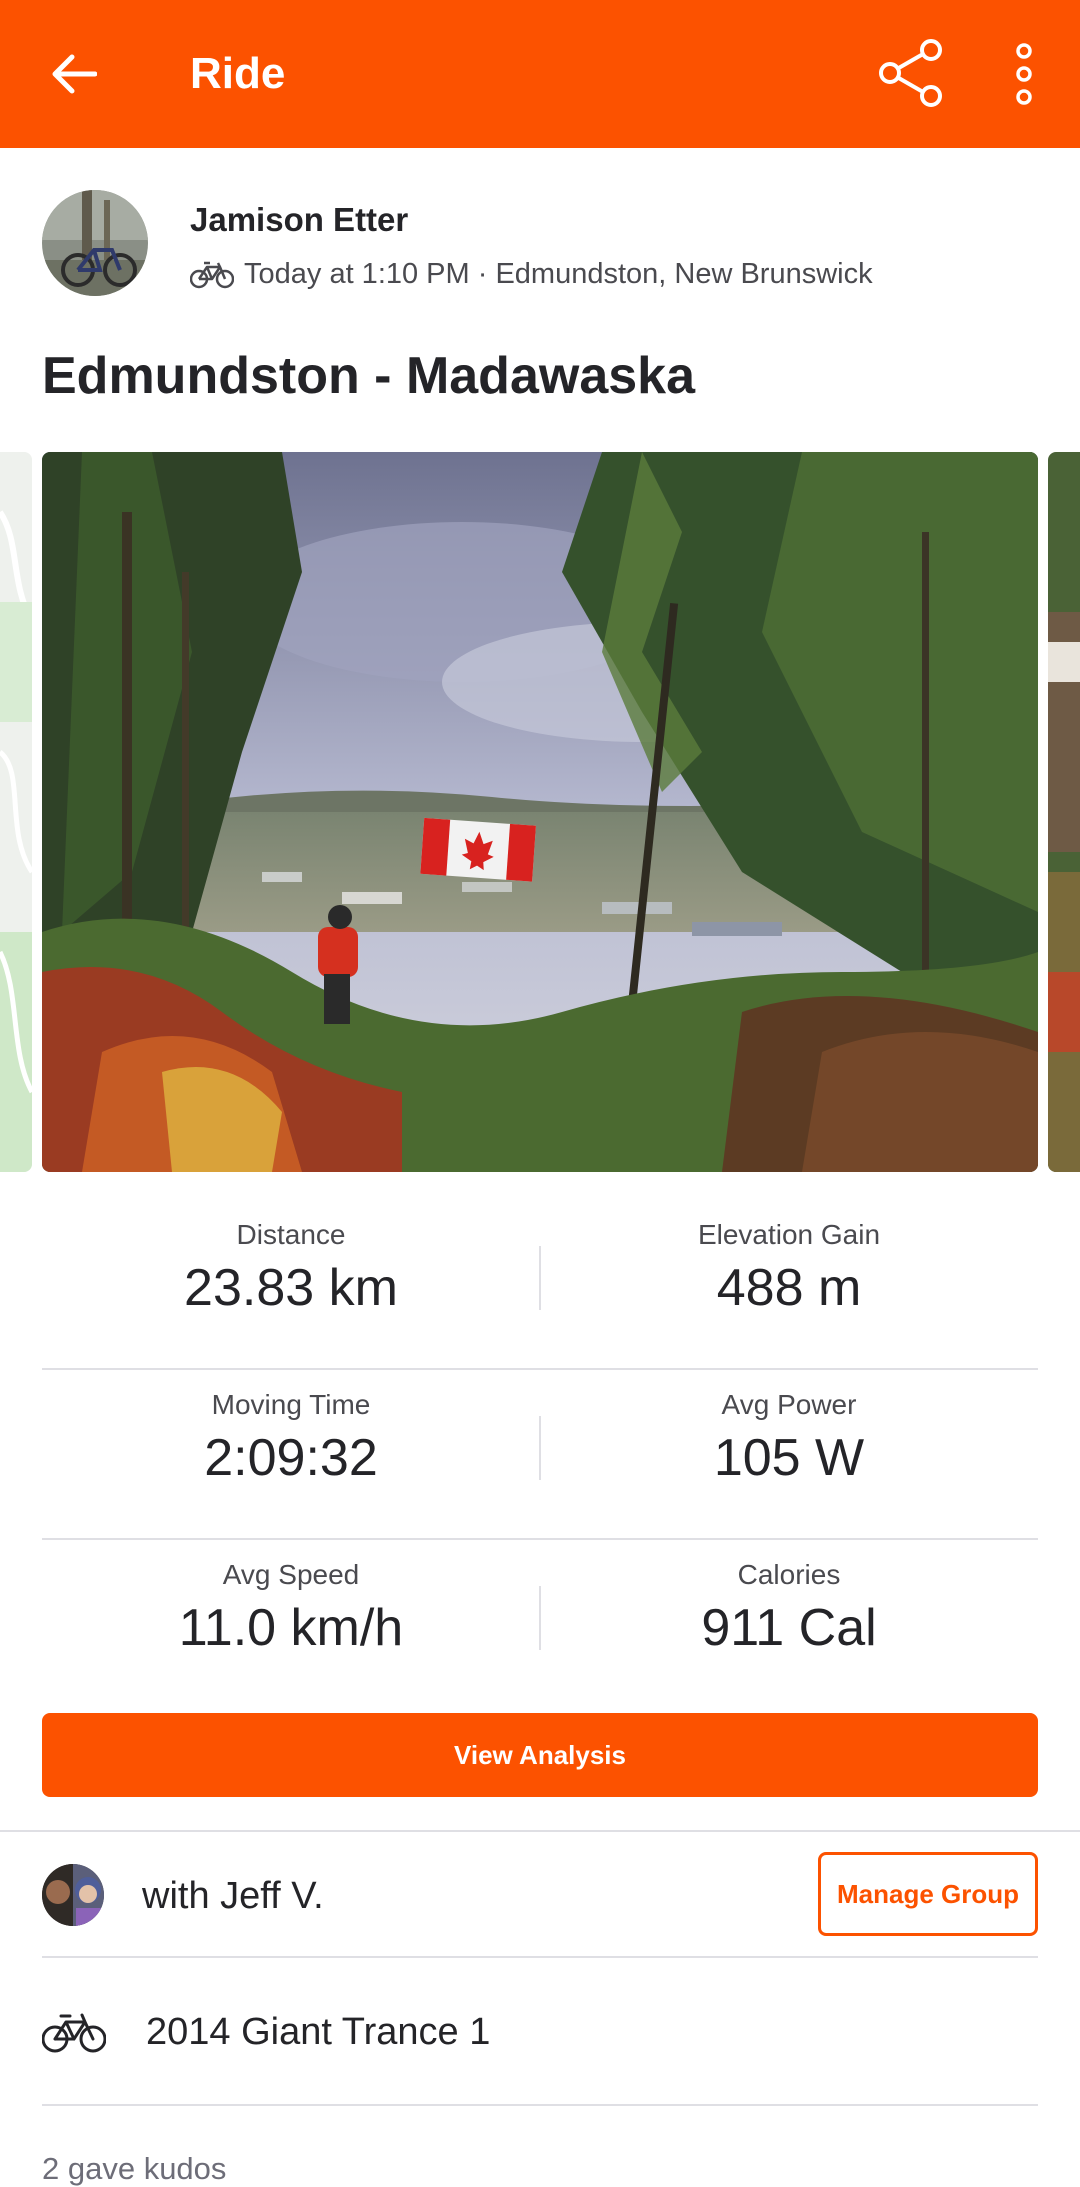 The height and width of the screenshot is (2187, 1080). Describe the element at coordinates (540, 74) in the screenshot. I see `app-bar: Ride` at that location.